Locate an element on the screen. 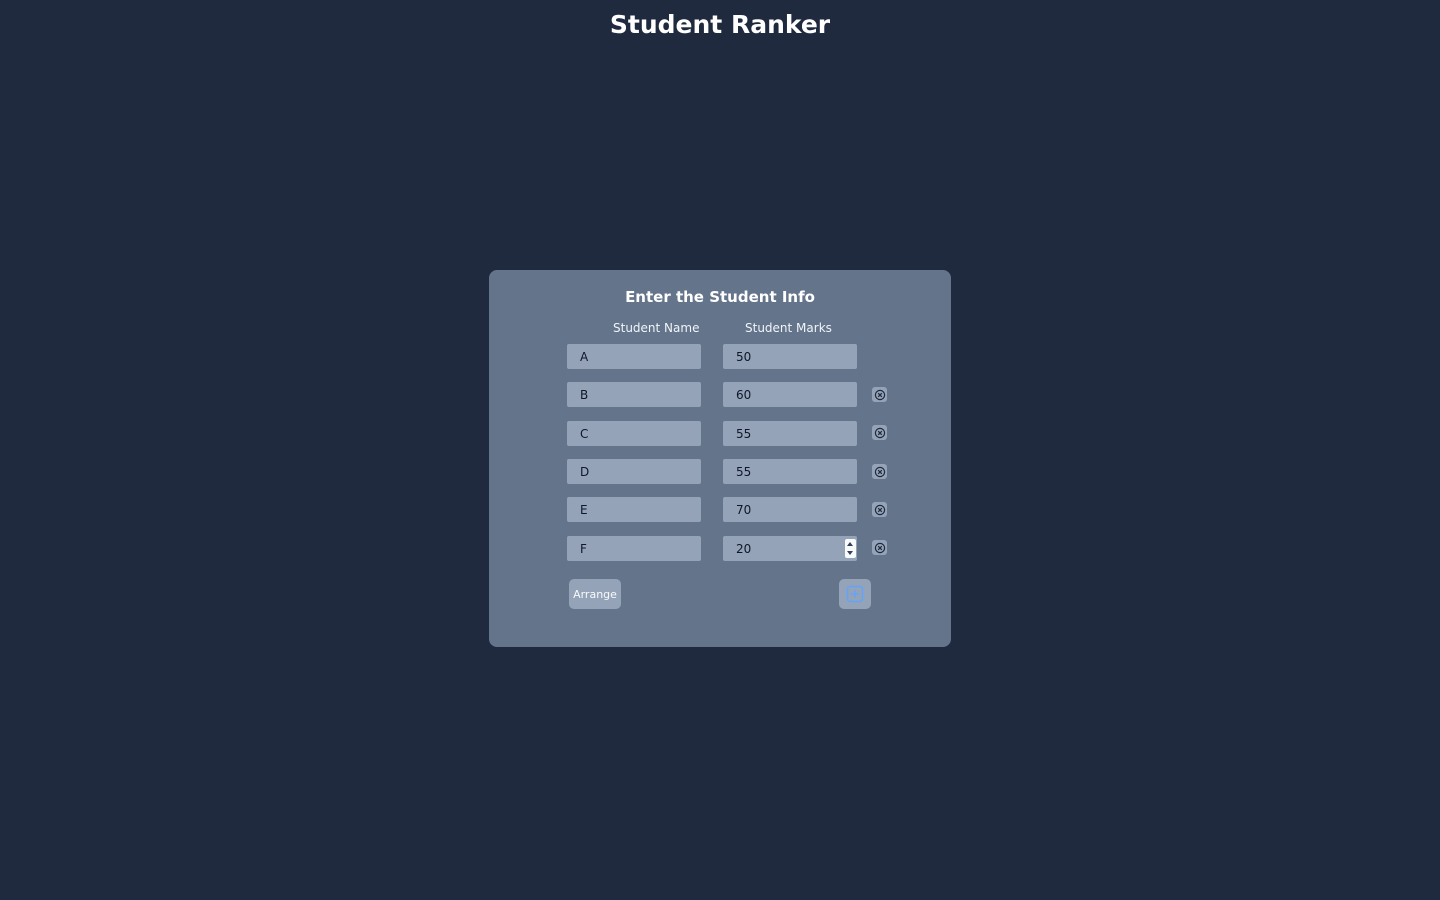 This screenshot has width=1440, height=900. app-title: Student Ranker is located at coordinates (720, 24).